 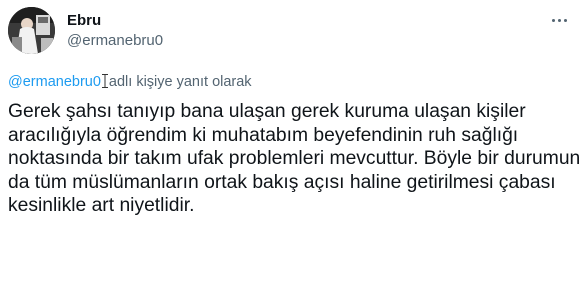 What do you see at coordinates (115, 41) in the screenshot?
I see `user-handle: @ermanebru0` at bounding box center [115, 41].